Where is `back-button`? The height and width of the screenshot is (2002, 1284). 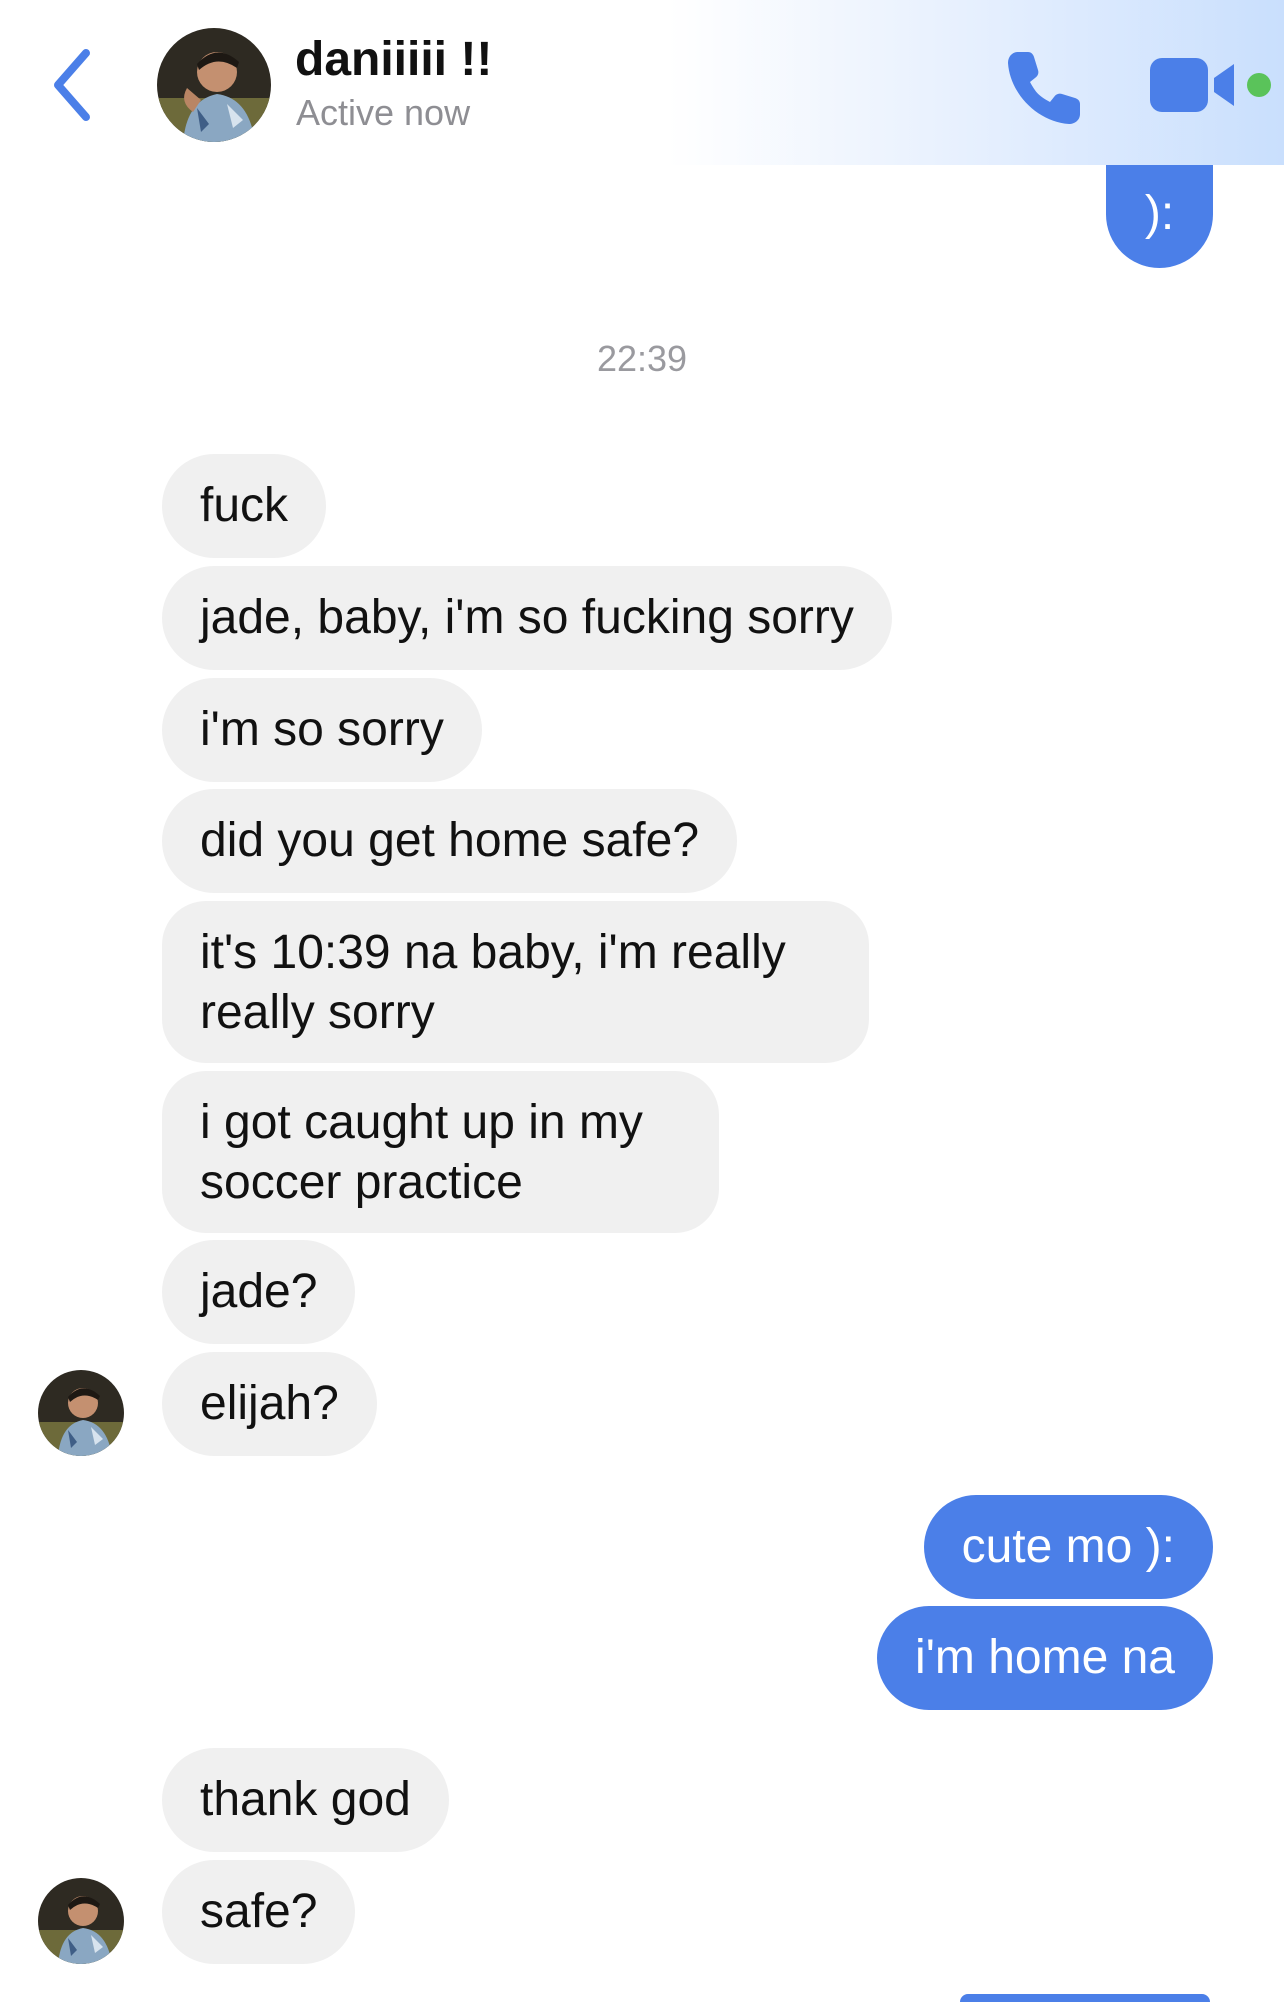
back-button is located at coordinates (76, 85).